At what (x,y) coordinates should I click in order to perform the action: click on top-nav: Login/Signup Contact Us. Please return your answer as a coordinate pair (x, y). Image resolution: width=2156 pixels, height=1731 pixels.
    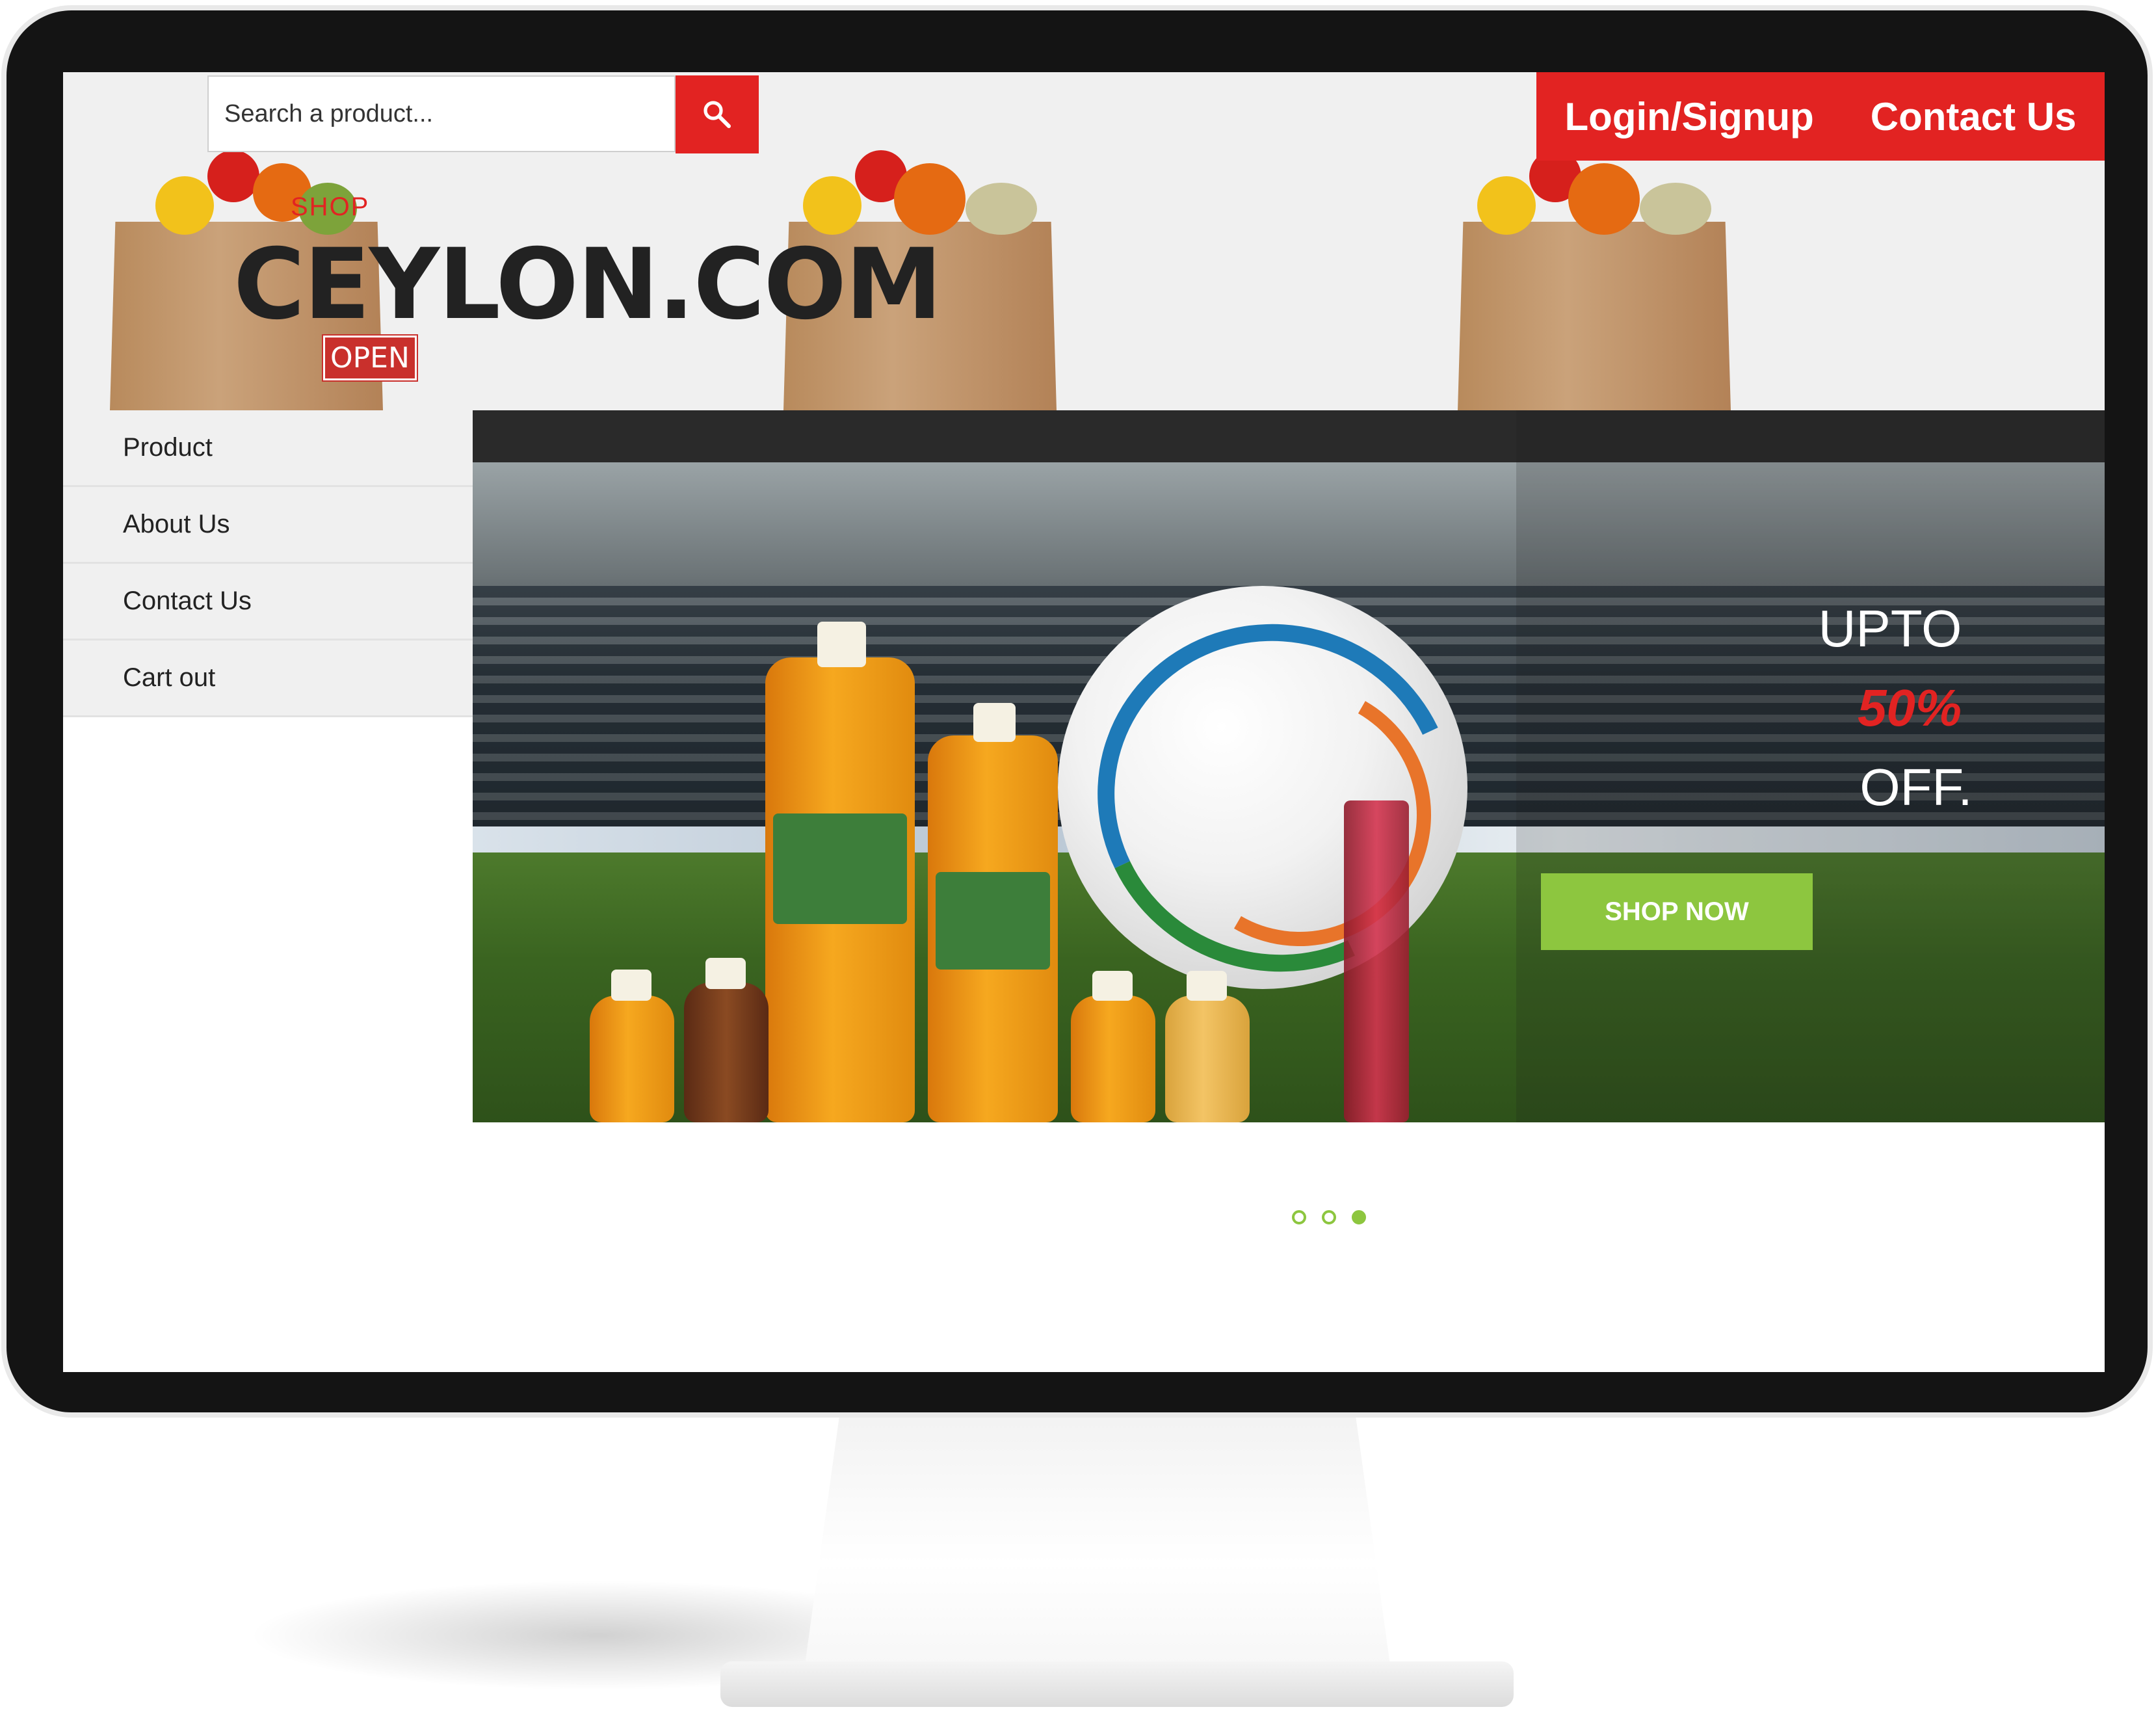
    Looking at the image, I should click on (1820, 117).